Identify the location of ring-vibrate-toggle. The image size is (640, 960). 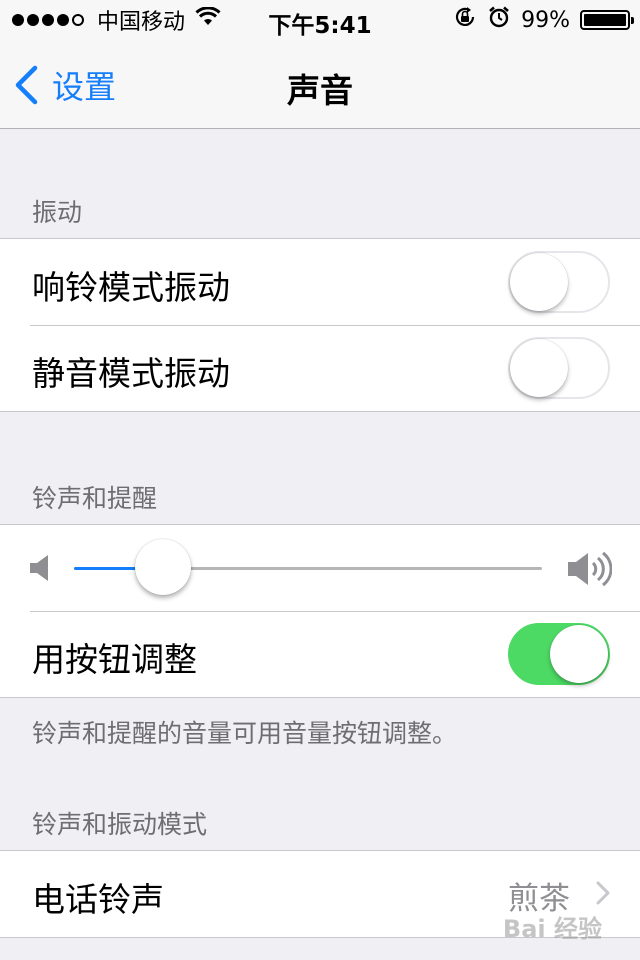
(559, 282).